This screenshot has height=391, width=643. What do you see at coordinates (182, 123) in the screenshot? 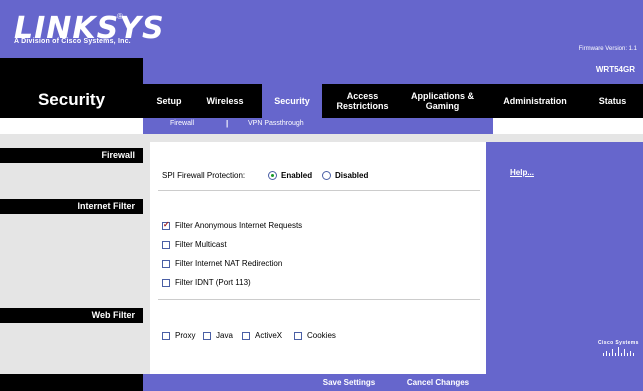
I see `subtab-firewall: Firewall` at bounding box center [182, 123].